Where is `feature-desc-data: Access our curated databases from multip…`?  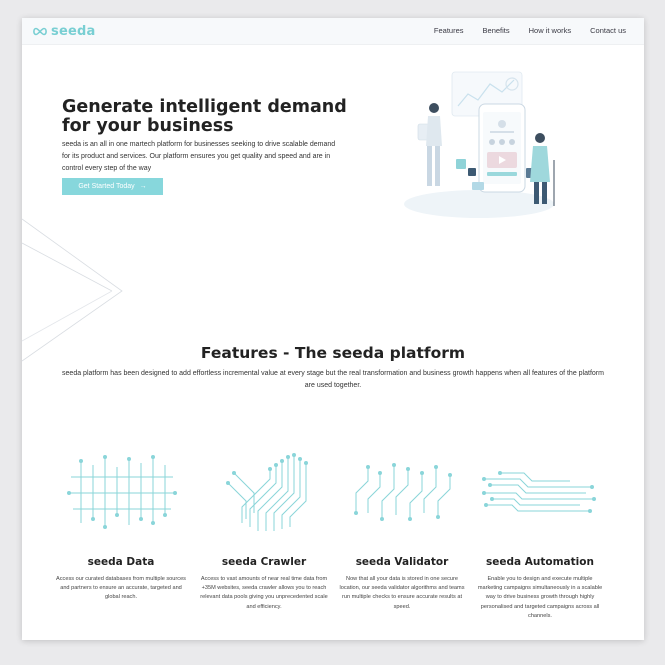
feature-desc-data: Access our curated databases from multip… is located at coordinates (121, 588).